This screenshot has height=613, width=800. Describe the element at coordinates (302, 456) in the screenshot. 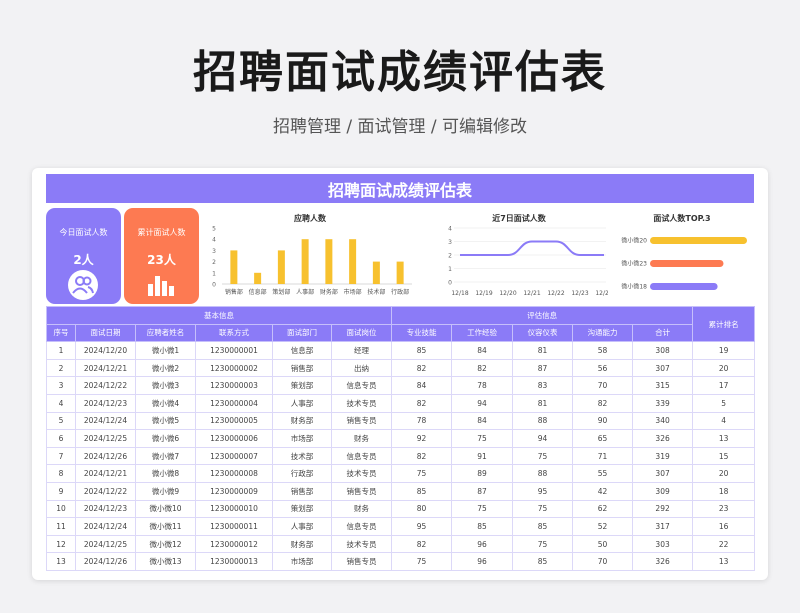

I see `table-cell: 技术部` at that location.